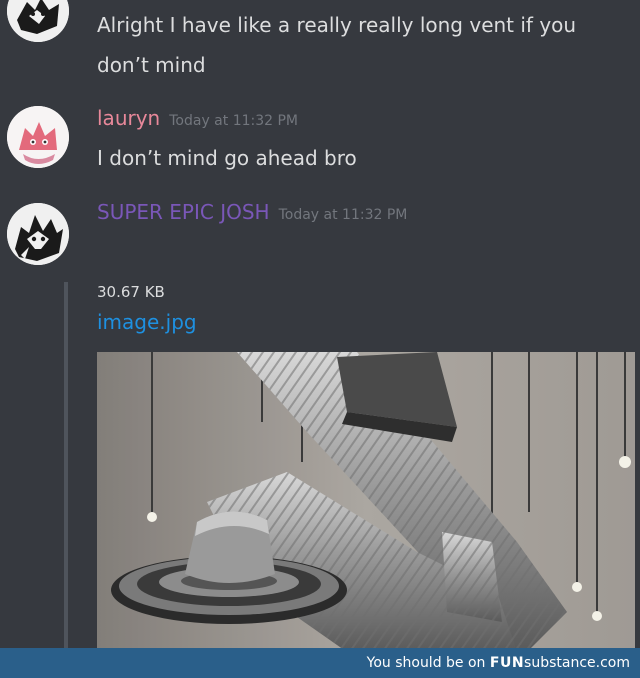 Image resolution: width=640 pixels, height=678 pixels. I want to click on username: SUPER EPIC JOSH, so click(183, 212).